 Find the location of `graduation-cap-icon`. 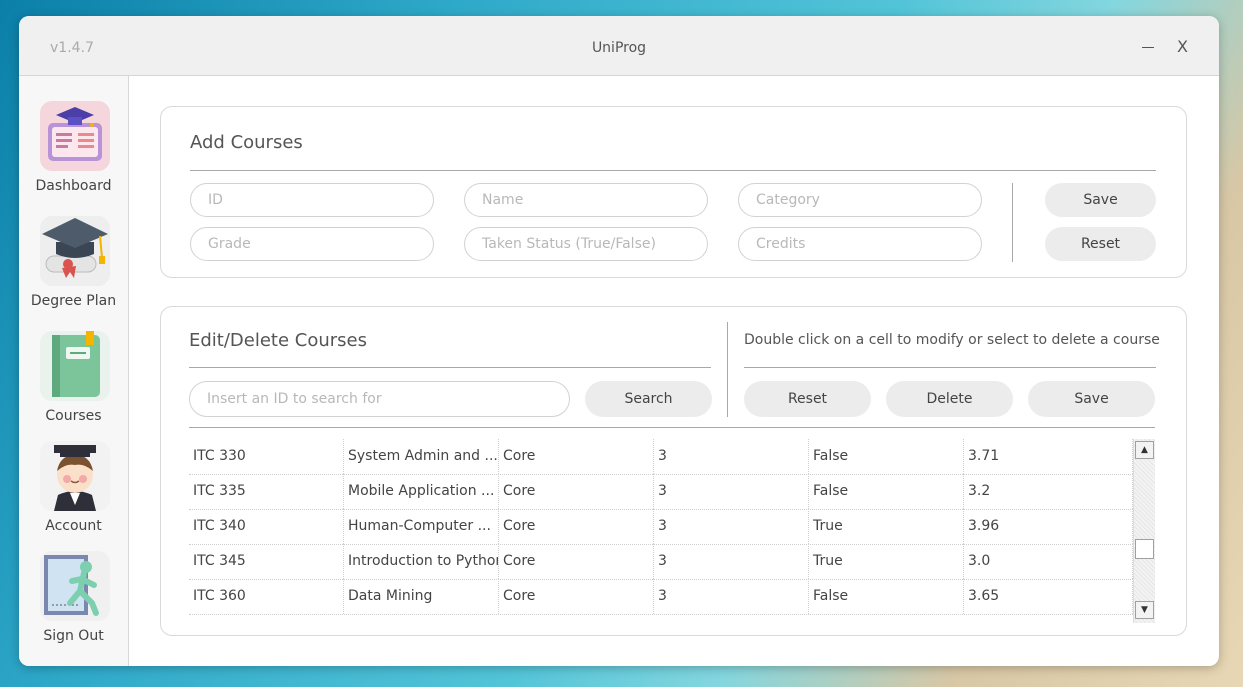

graduation-cap-icon is located at coordinates (75, 251).